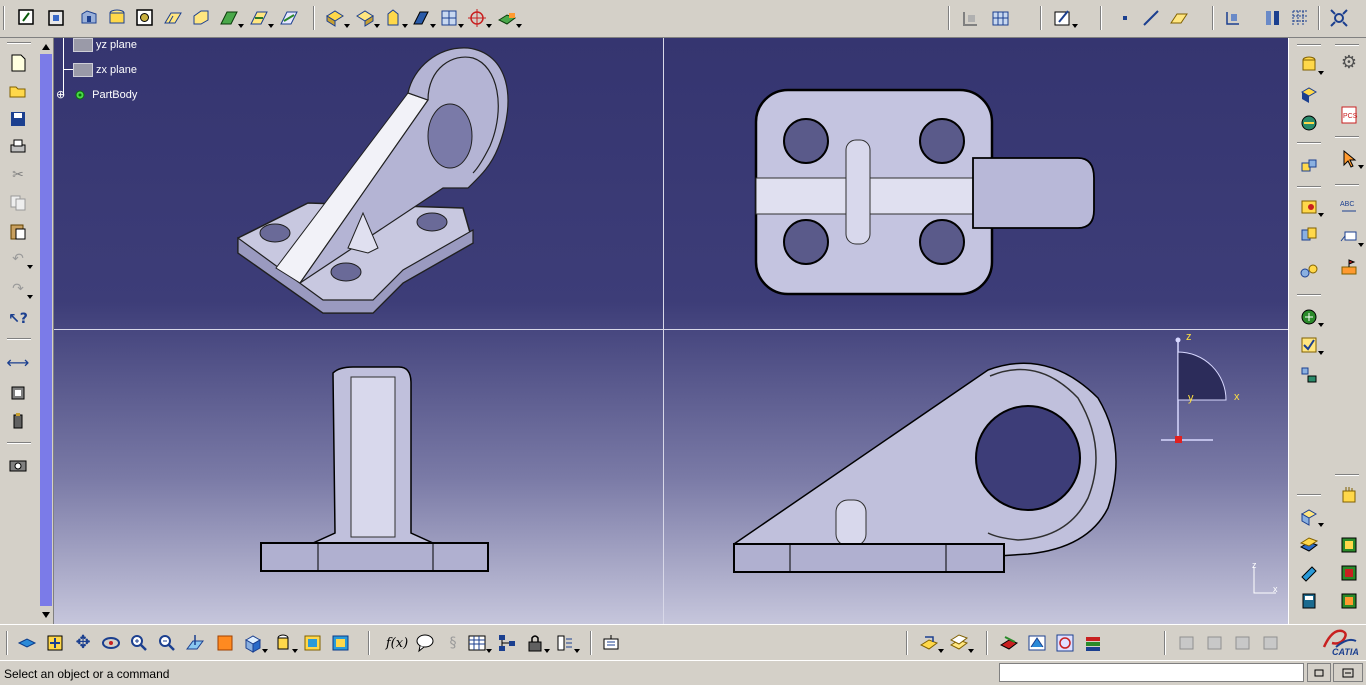 This screenshot has width=1366, height=685. I want to click on print-icon, so click(18, 147).